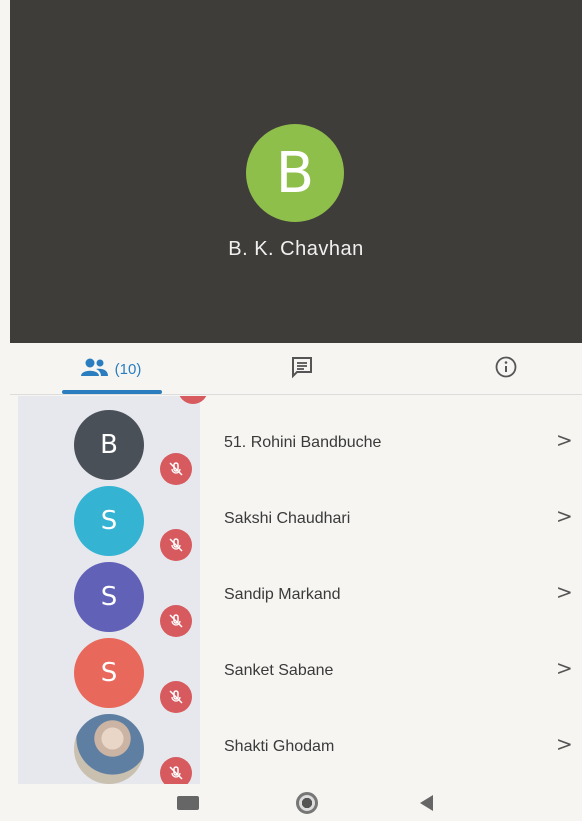 The width and height of the screenshot is (582, 821). Describe the element at coordinates (110, 369) in the screenshot. I see `tab-participants: (10)` at that location.